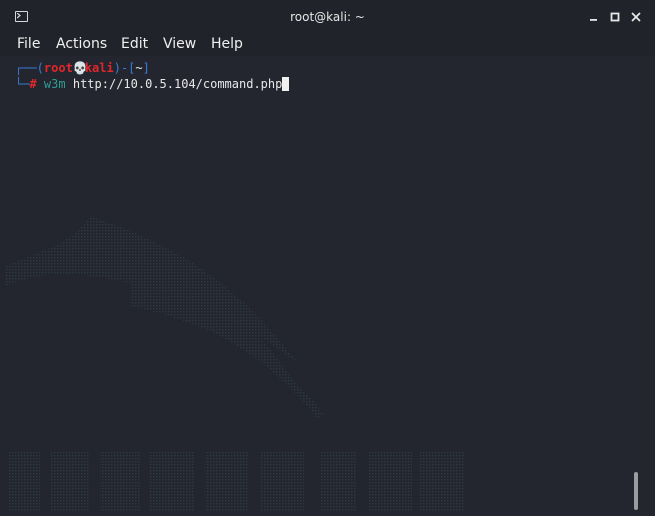 The image size is (655, 516). Describe the element at coordinates (139, 68) in the screenshot. I see `prompt-path: ~` at that location.